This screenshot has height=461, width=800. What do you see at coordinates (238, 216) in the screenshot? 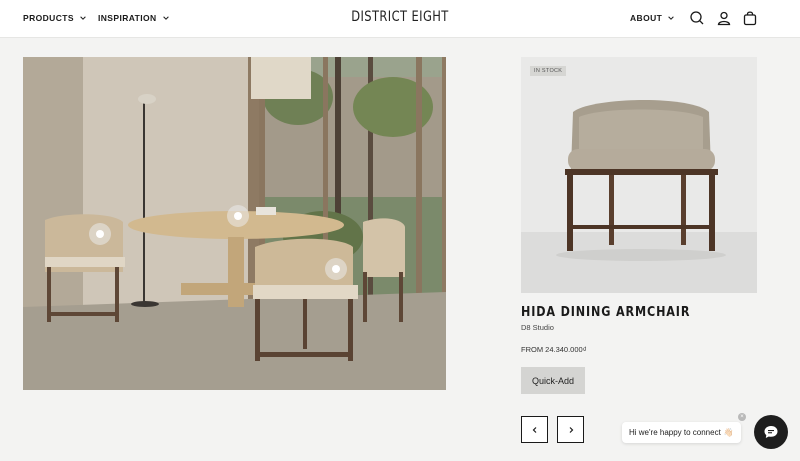
I see `hotspot-table` at bounding box center [238, 216].